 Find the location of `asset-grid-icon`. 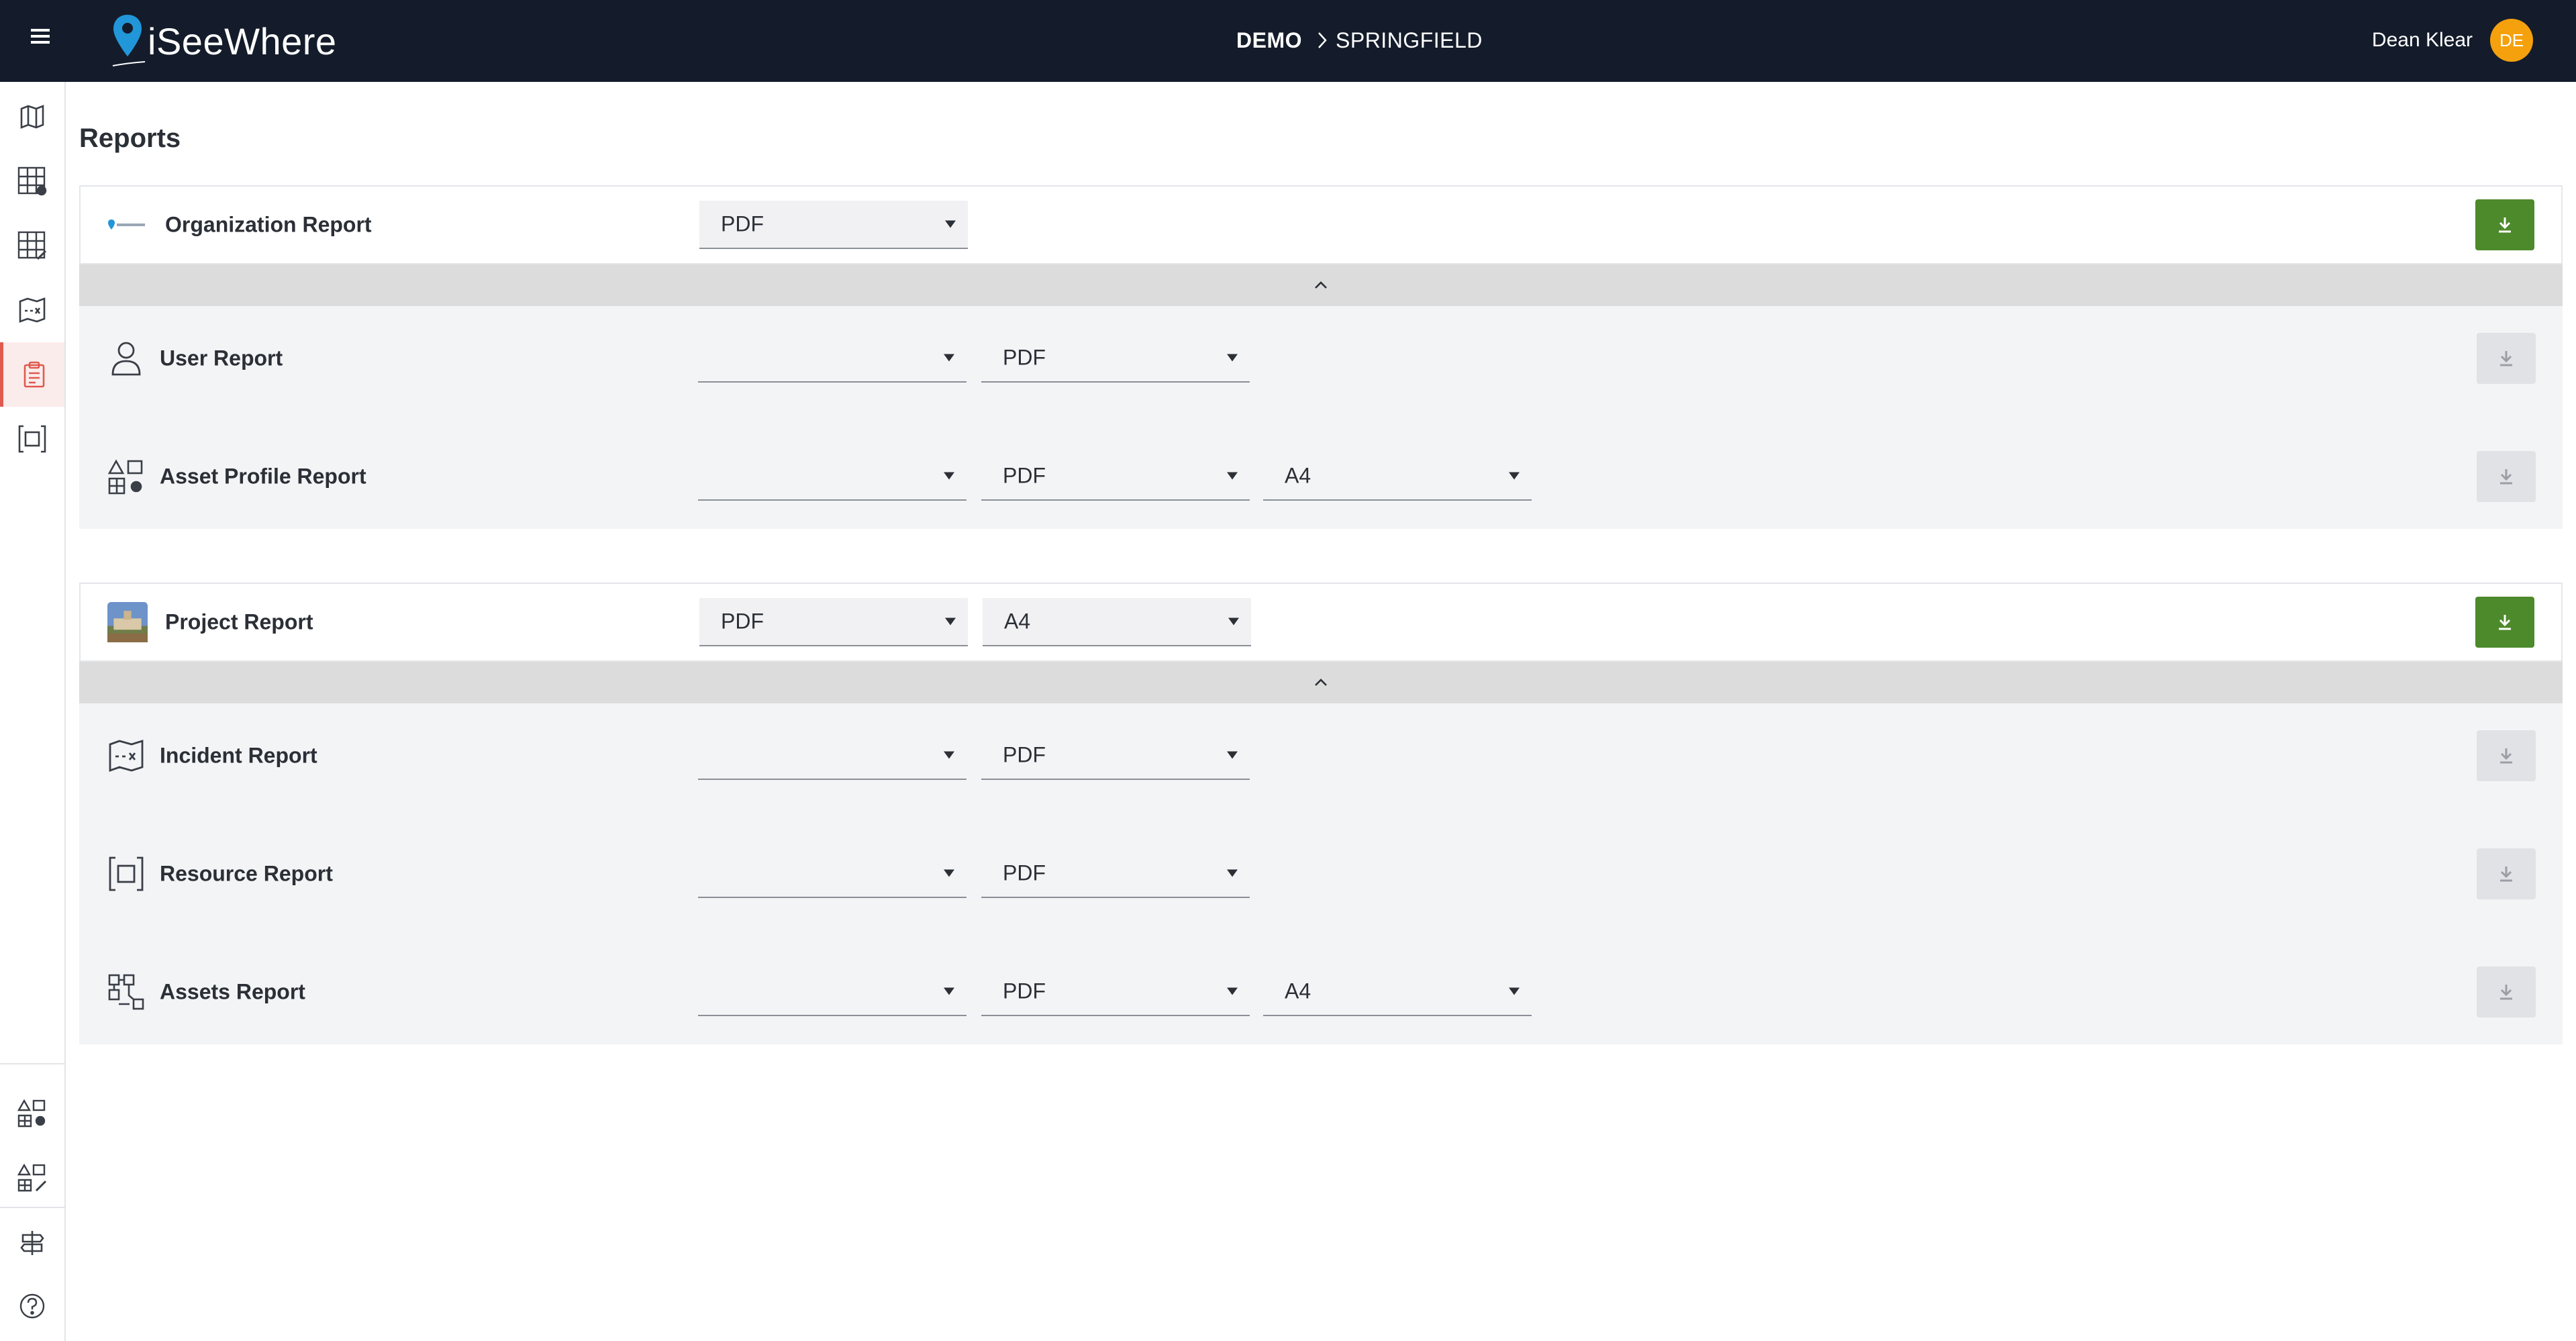

asset-grid-icon is located at coordinates (32, 181).